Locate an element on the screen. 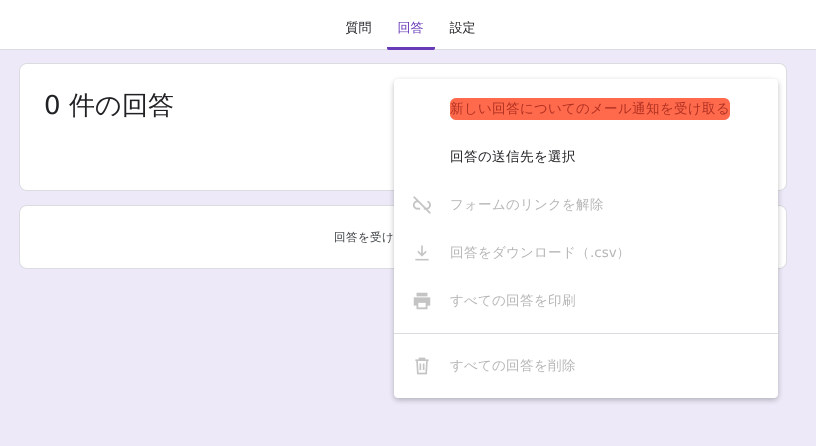 This screenshot has width=816, height=446. response-count: 0 件の回答 is located at coordinates (109, 106).